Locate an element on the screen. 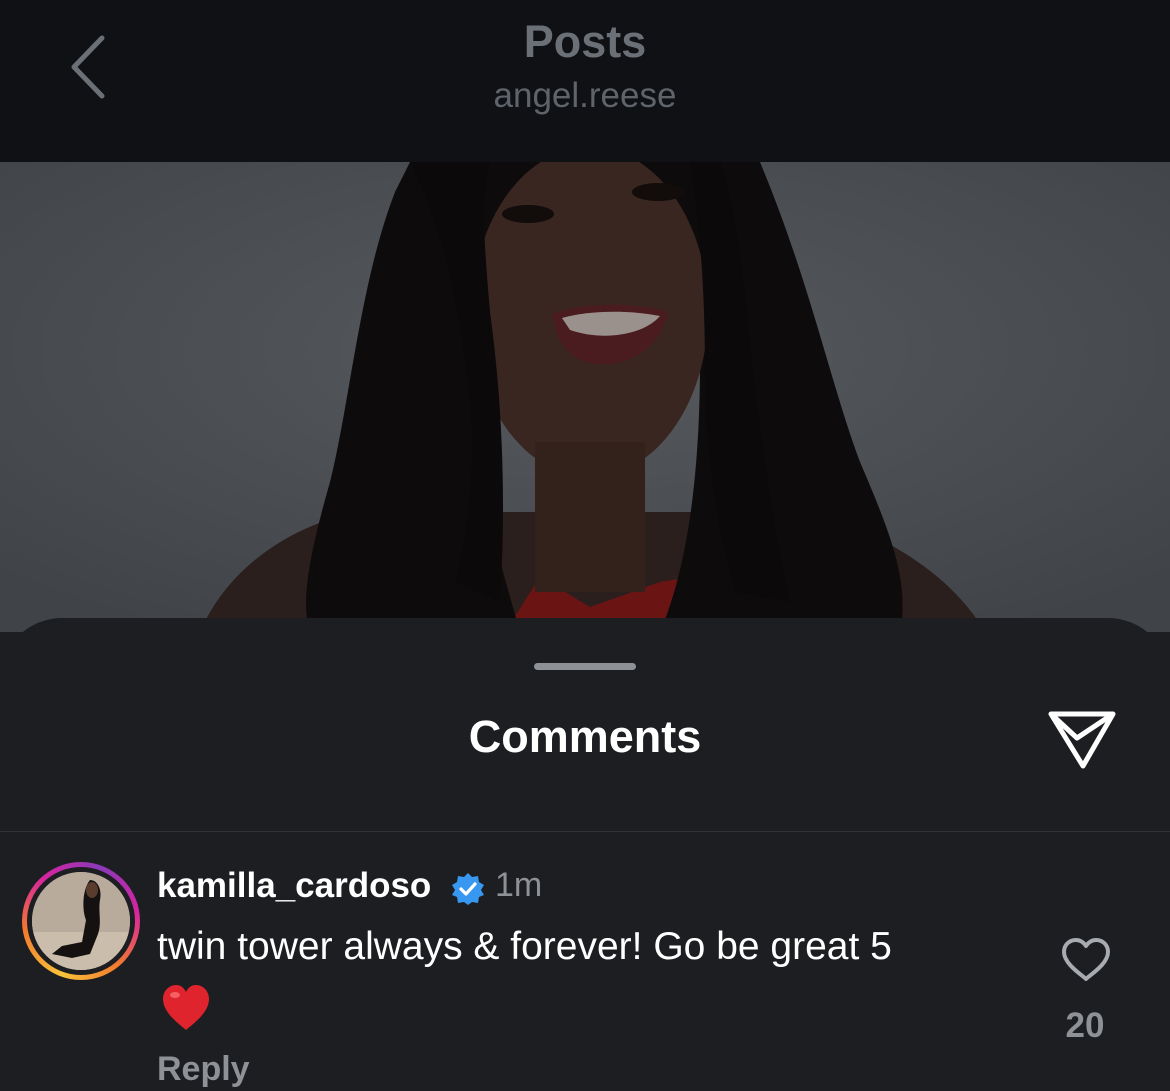 The image size is (1170, 1091). comments-title: Comments is located at coordinates (585, 736).